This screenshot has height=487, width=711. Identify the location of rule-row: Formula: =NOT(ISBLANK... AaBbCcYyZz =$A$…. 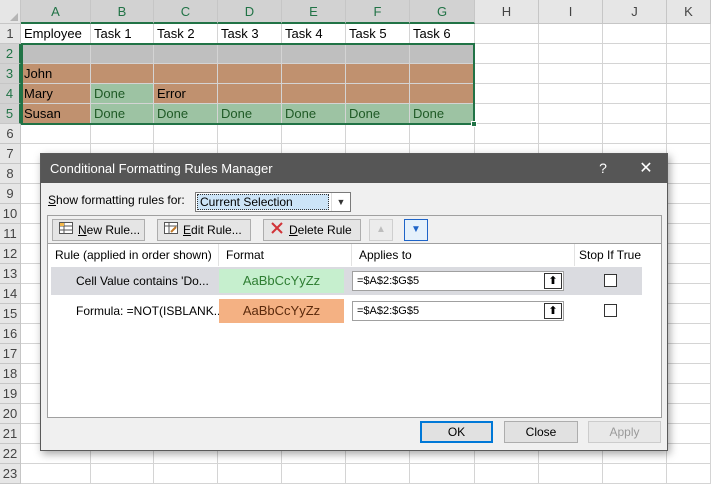
(346, 311).